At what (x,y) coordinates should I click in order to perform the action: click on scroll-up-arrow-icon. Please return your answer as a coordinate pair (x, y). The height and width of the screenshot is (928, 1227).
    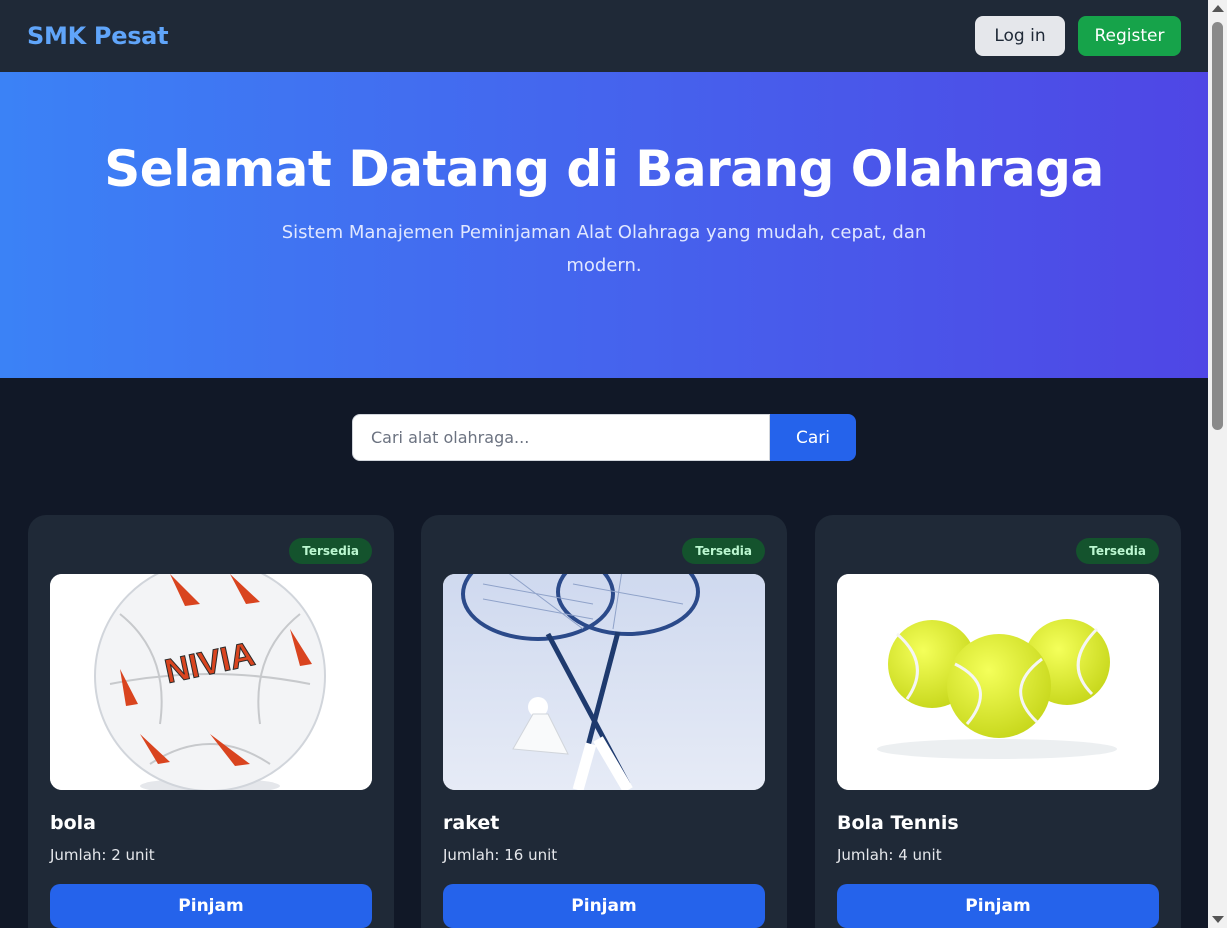
    Looking at the image, I should click on (1218, 8).